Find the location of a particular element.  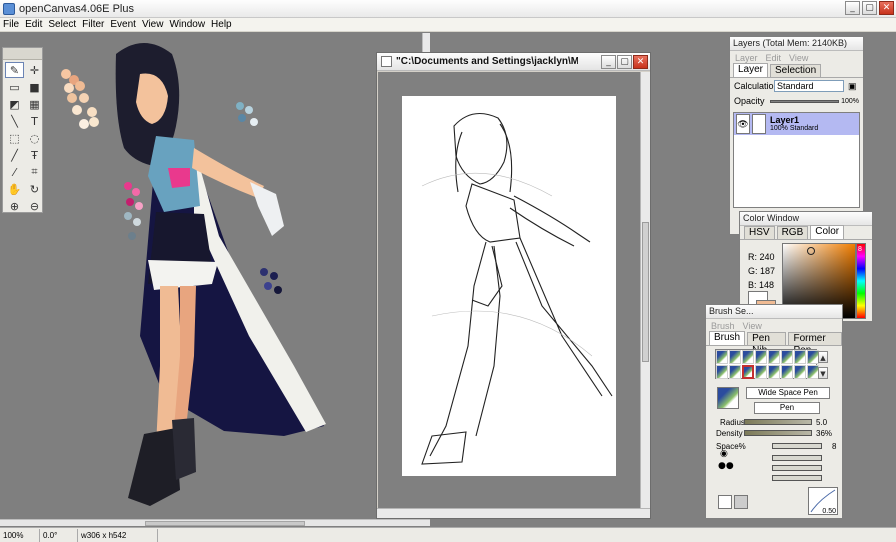

eraser-tool-icon: ▭ is located at coordinates (14, 87).